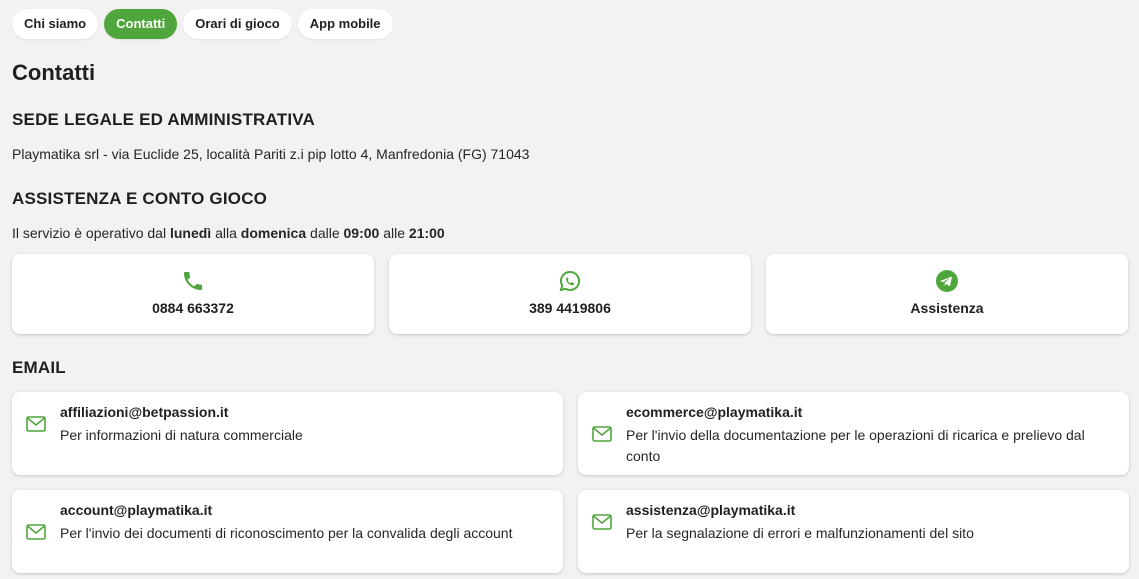 This screenshot has width=1139, height=579. What do you see at coordinates (181, 435) in the screenshot?
I see `email-description: Per informazioni di natura commerciale` at bounding box center [181, 435].